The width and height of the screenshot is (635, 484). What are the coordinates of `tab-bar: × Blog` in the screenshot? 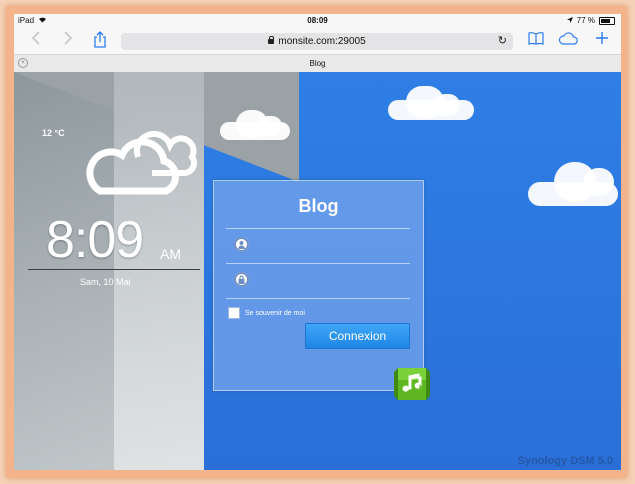 It's located at (317, 63).